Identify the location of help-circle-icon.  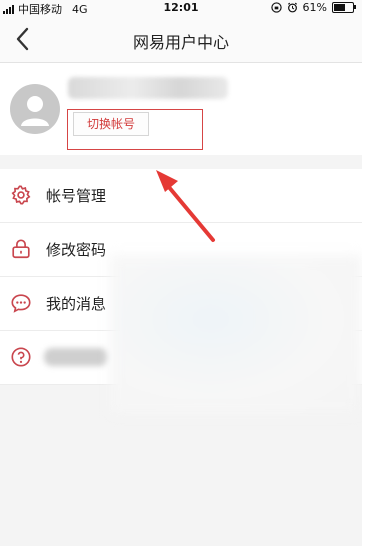
(21, 357).